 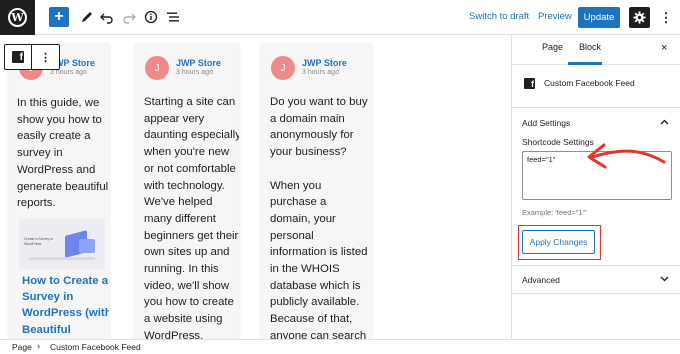 I want to click on apply-changes-button: Apply Changes, so click(x=558, y=242).